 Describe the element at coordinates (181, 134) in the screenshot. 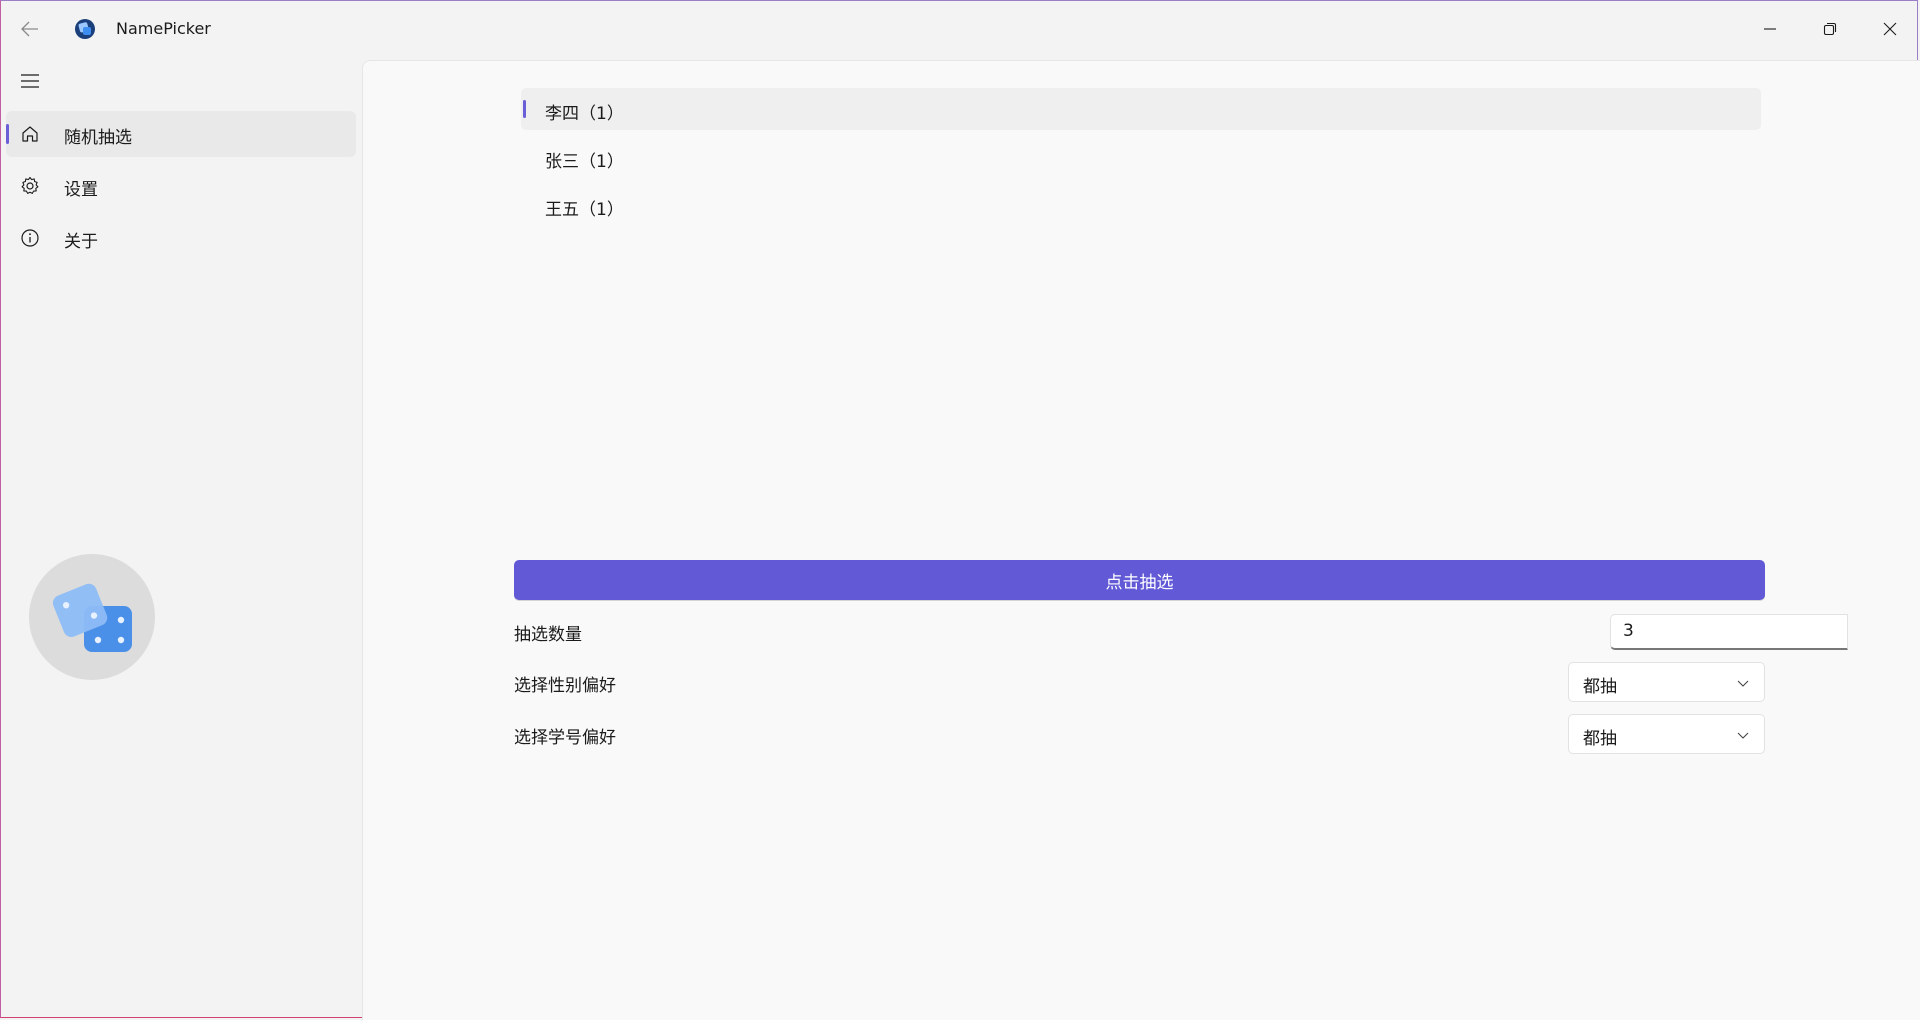

I see `sidebar-item-random-pick: 随机抽选` at that location.